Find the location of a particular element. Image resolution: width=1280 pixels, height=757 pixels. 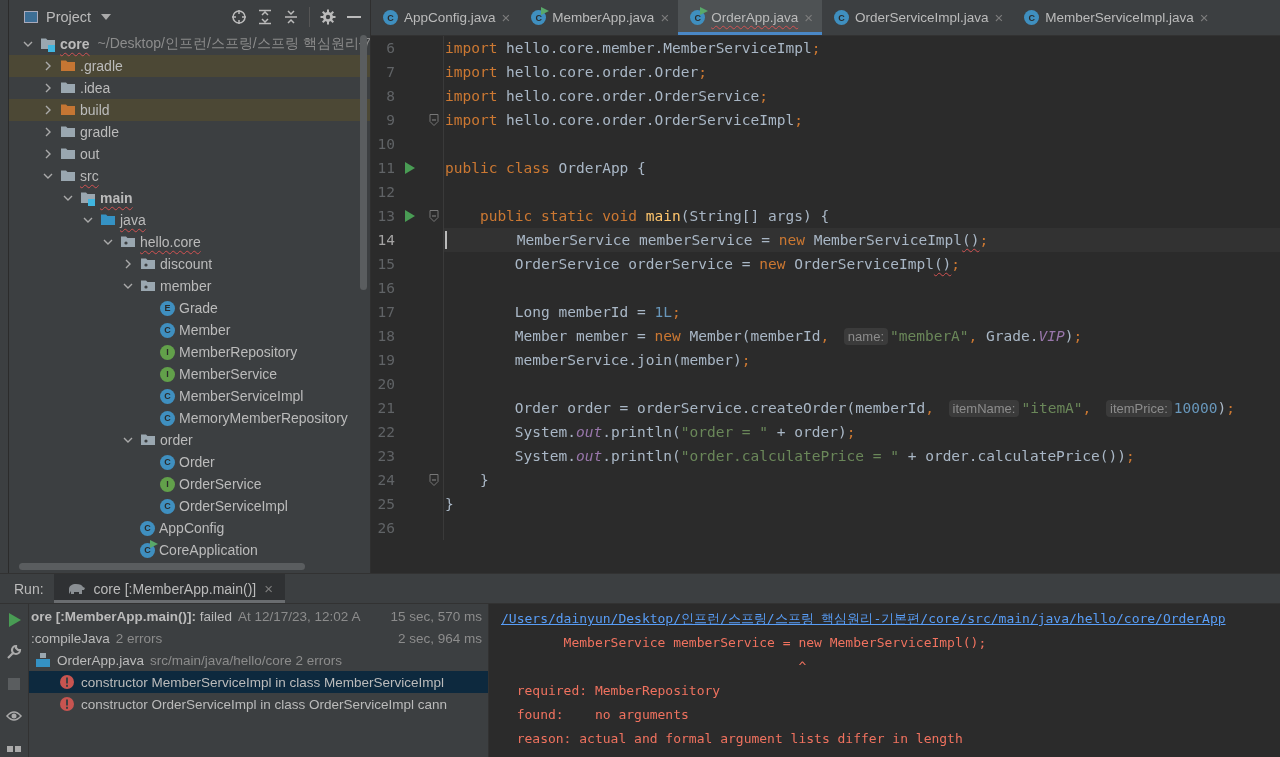

tree-row: C Member is located at coordinates (189, 330).